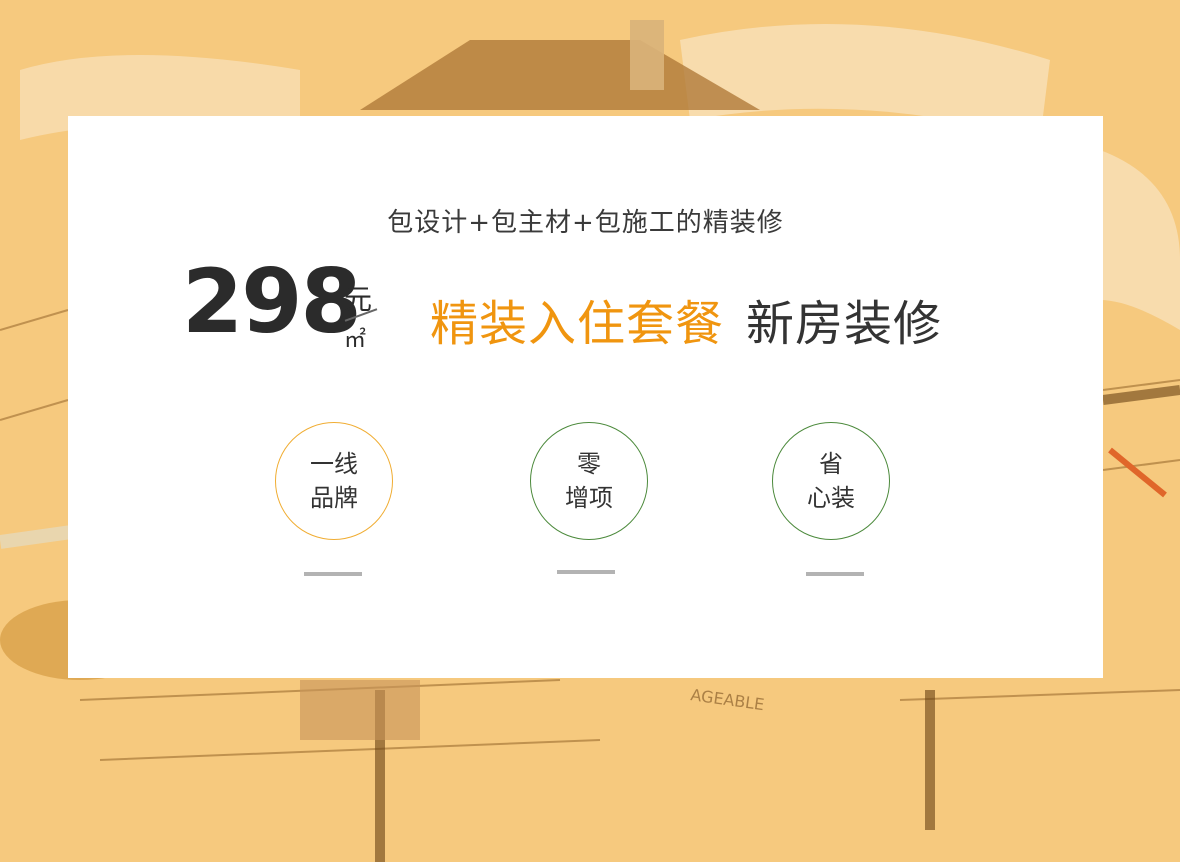  I want to click on feature-line: 品牌, so click(334, 498).